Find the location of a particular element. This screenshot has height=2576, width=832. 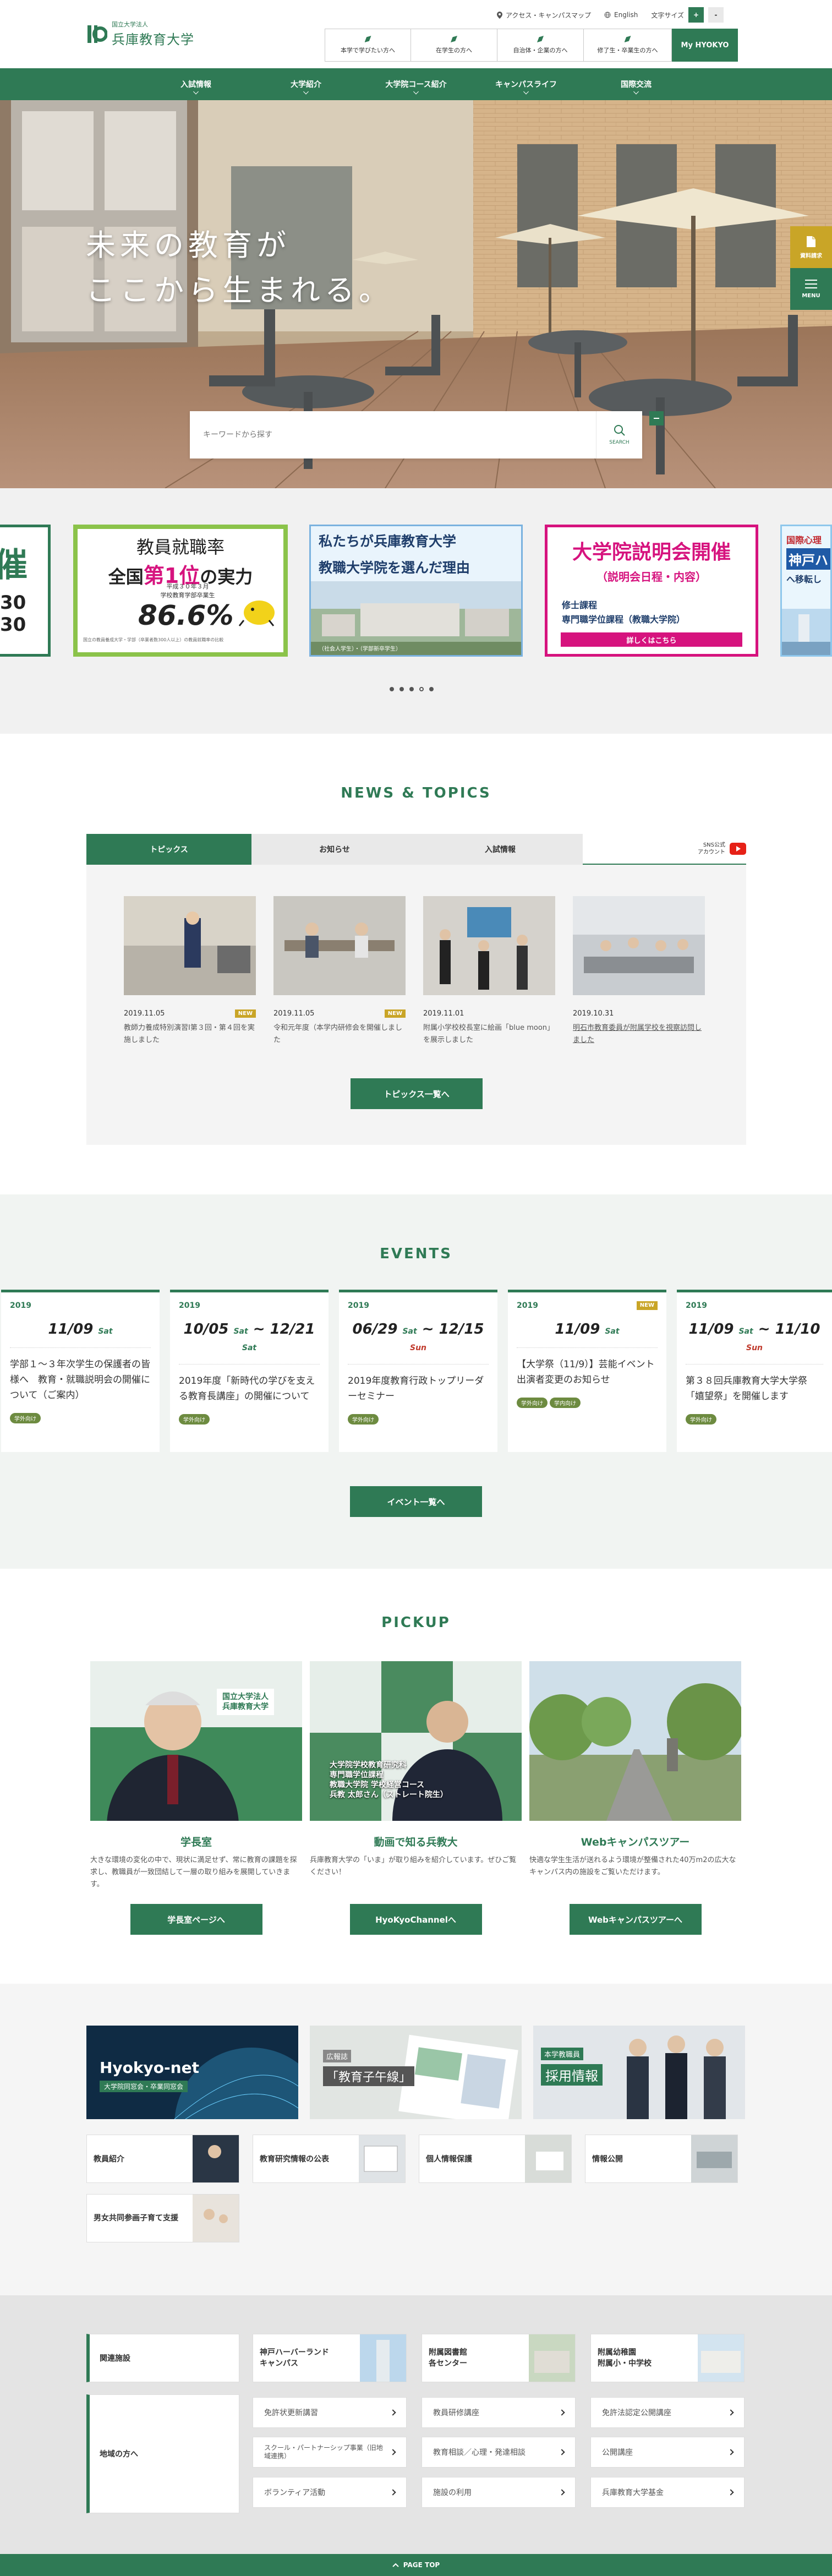

tab-topics: トピックス is located at coordinates (168, 849).